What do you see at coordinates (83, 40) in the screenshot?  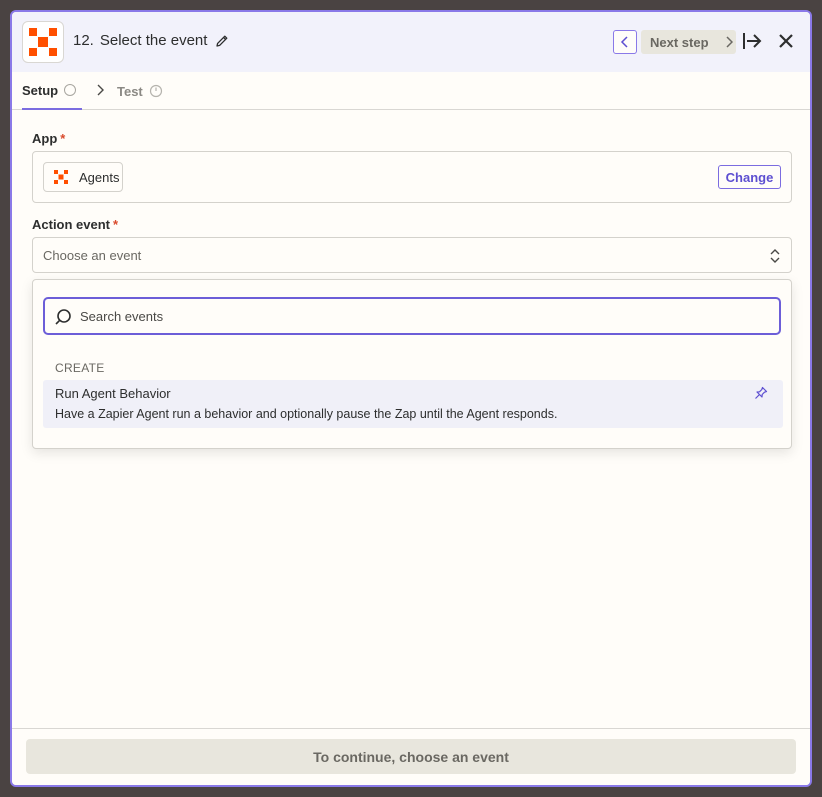 I see `step-number: 12.` at bounding box center [83, 40].